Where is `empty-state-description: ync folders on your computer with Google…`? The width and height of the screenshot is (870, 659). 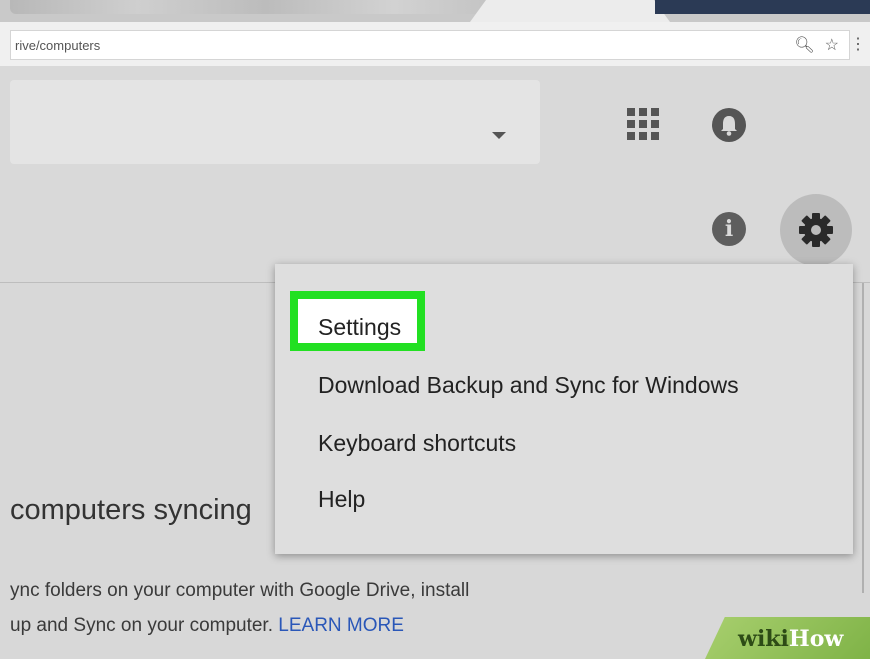
empty-state-description: ync folders on your computer with Google… is located at coordinates (310, 608).